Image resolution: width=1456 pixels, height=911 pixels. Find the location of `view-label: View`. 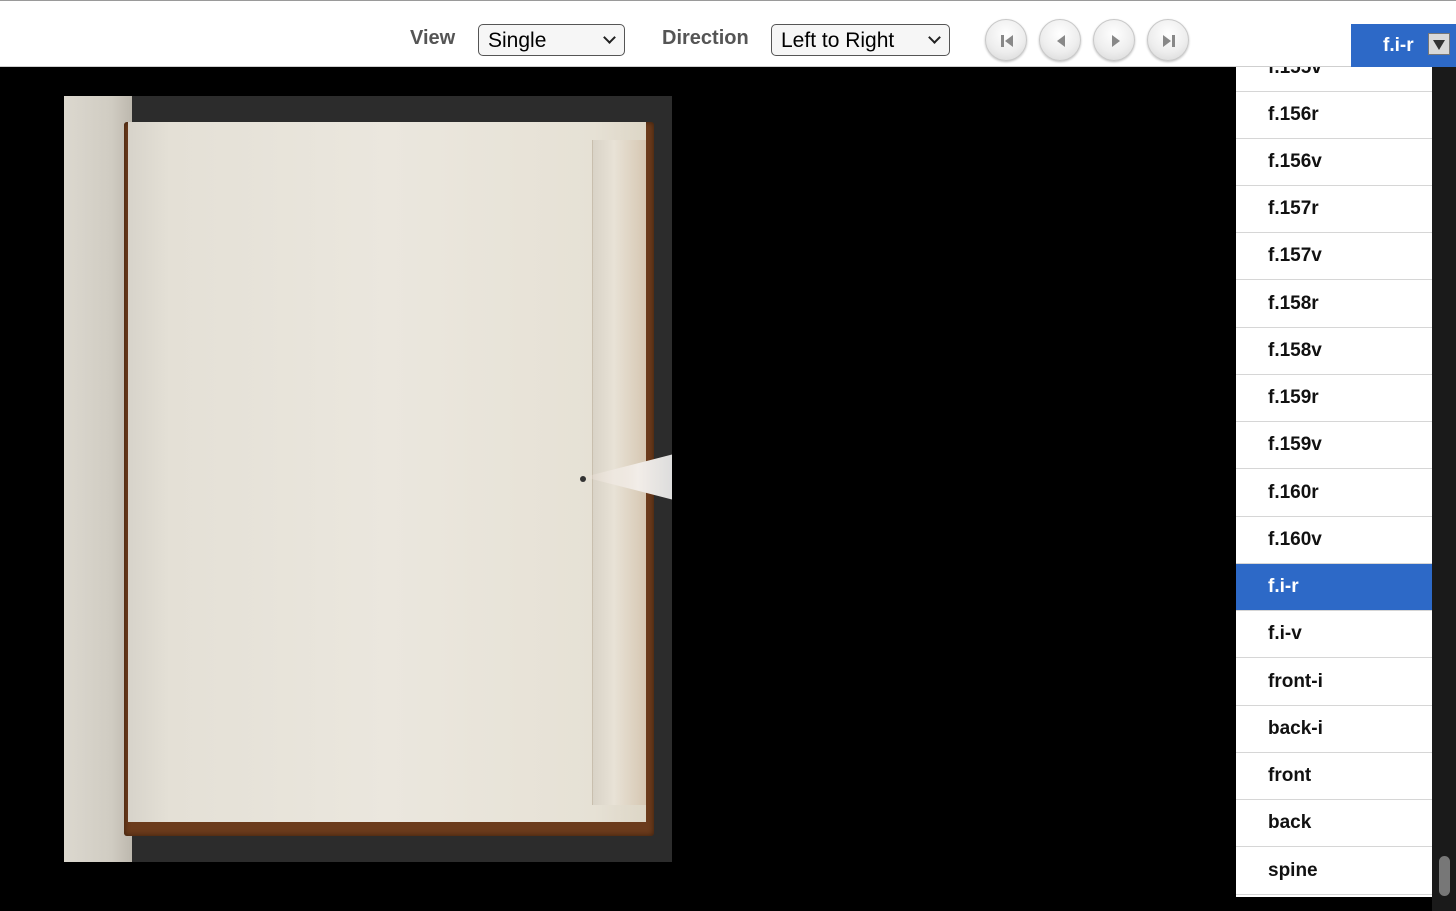

view-label: View is located at coordinates (433, 38).